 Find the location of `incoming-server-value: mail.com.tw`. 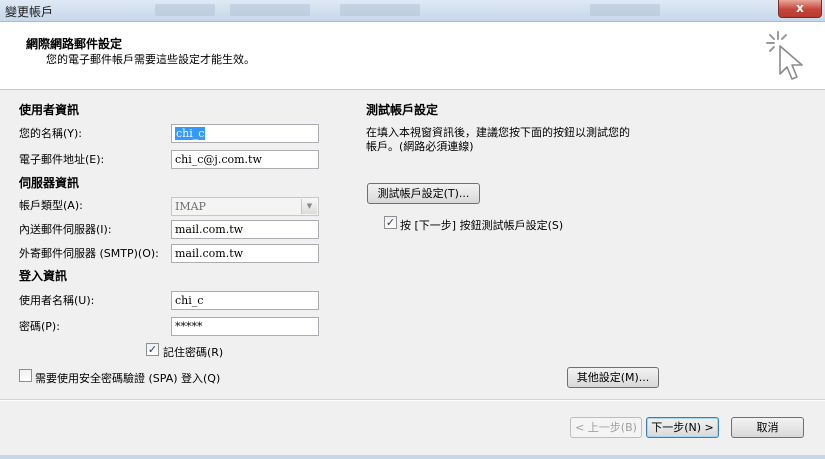

incoming-server-value: mail.com.tw is located at coordinates (209, 229).